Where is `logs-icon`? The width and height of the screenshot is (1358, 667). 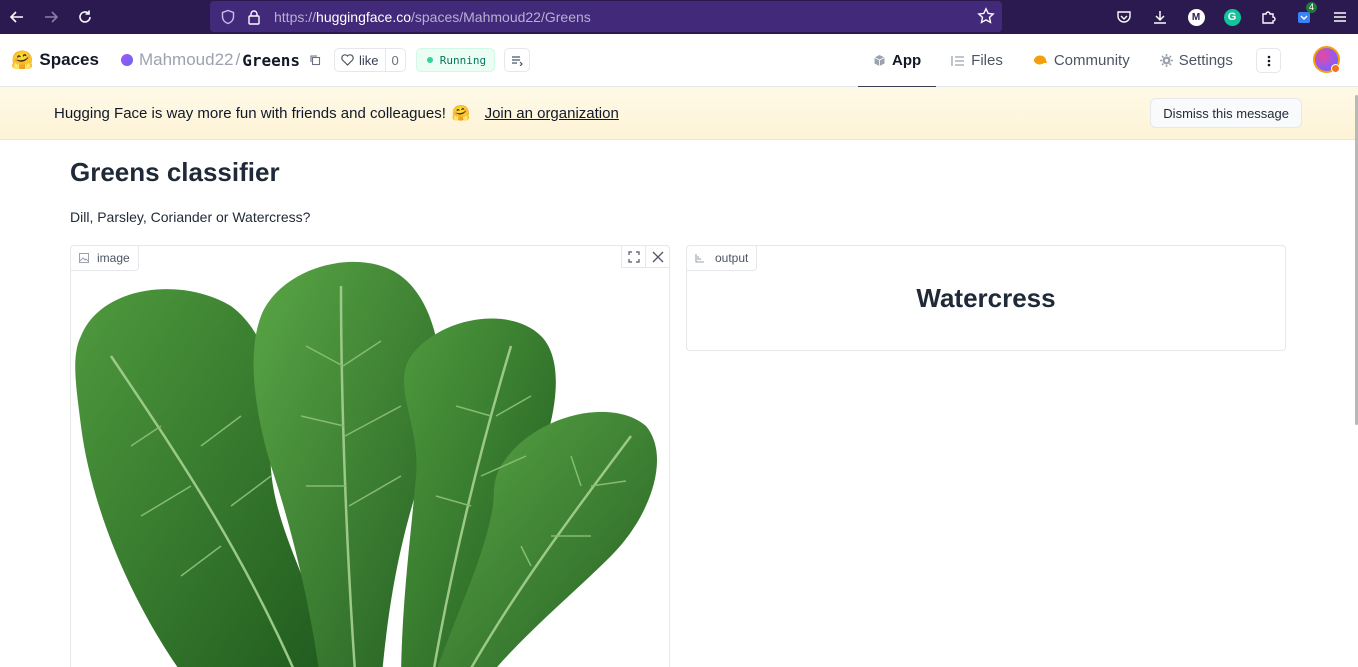 logs-icon is located at coordinates (517, 61).